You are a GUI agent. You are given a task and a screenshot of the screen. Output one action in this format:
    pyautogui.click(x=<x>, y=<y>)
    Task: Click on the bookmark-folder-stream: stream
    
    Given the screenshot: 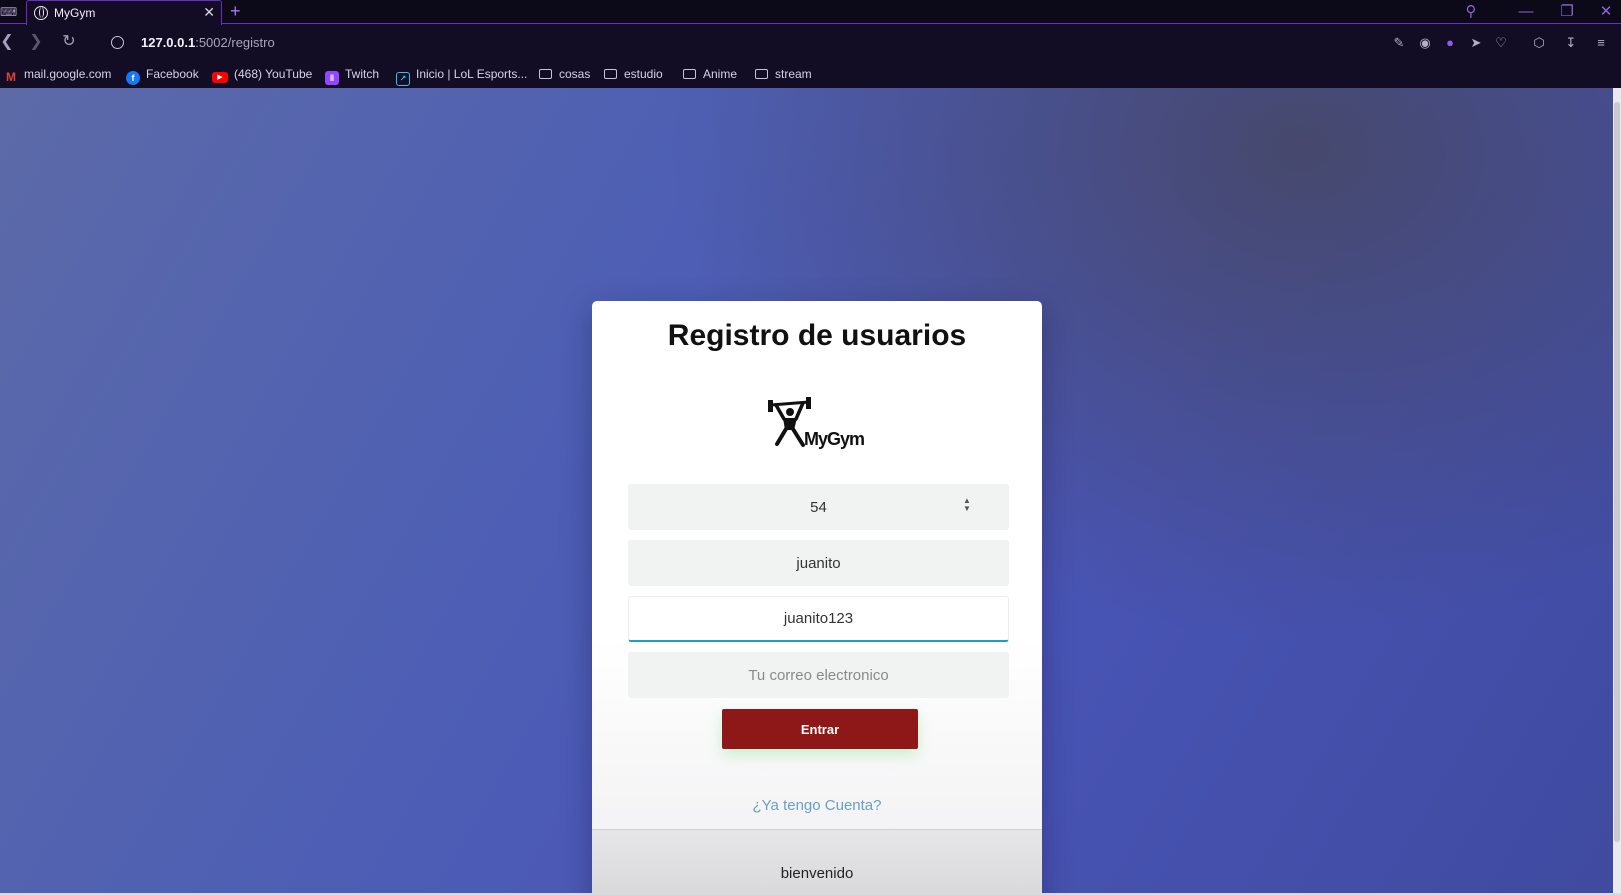 What is the action you would take?
    pyautogui.click(x=783, y=74)
    